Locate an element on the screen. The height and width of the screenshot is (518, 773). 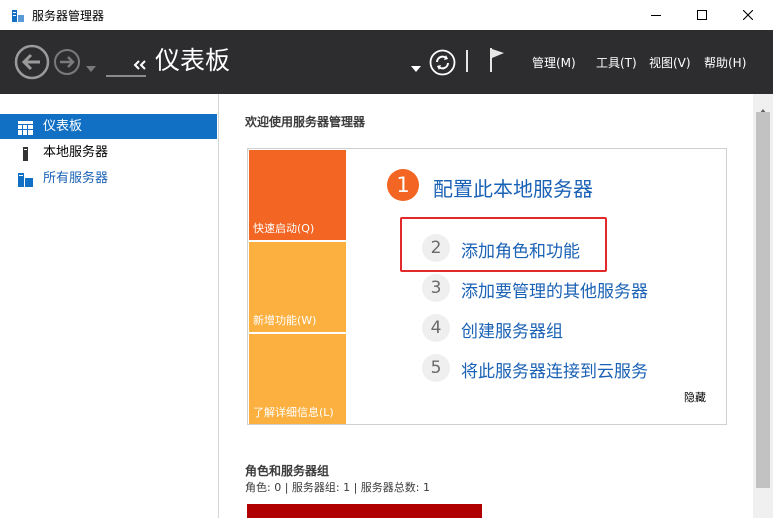
tile-label: 新增功能(W) is located at coordinates (285, 320).